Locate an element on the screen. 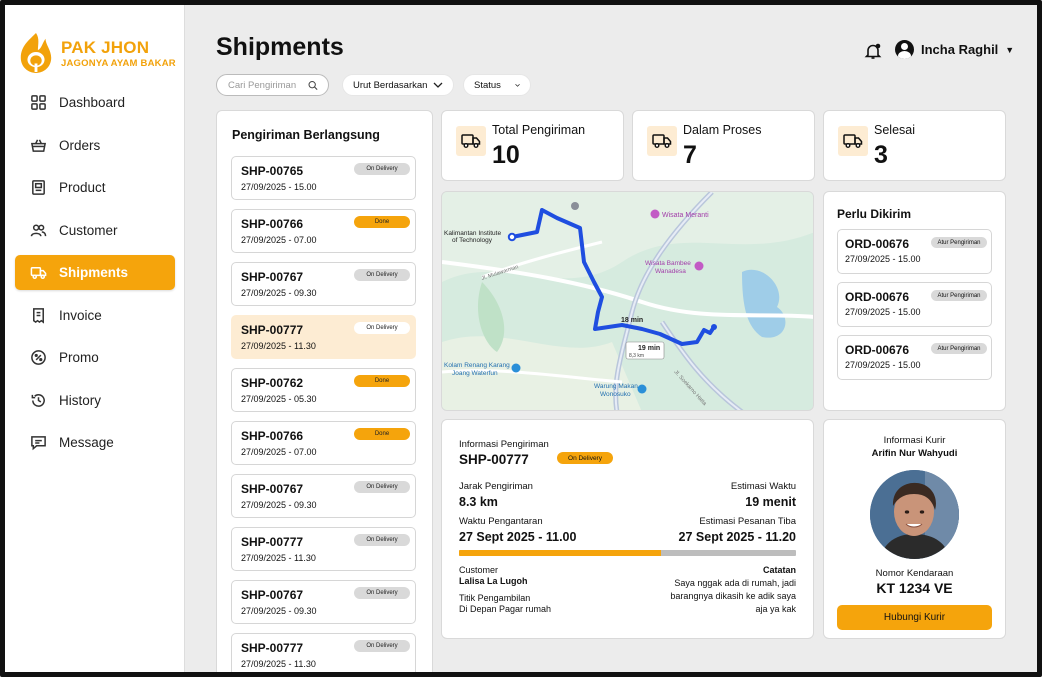  status-dropdown: Status is located at coordinates (497, 85).